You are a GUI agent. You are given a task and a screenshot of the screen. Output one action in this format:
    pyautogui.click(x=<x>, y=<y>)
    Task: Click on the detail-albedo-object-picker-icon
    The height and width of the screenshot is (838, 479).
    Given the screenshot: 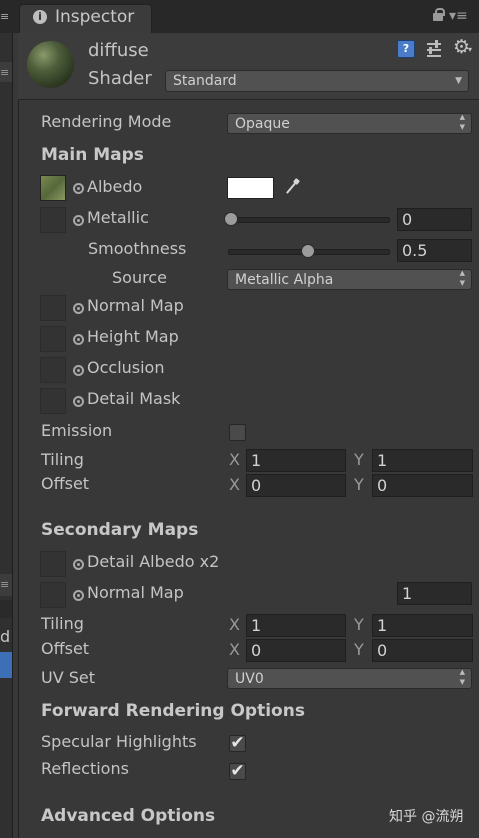 What is the action you would take?
    pyautogui.click(x=78, y=564)
    